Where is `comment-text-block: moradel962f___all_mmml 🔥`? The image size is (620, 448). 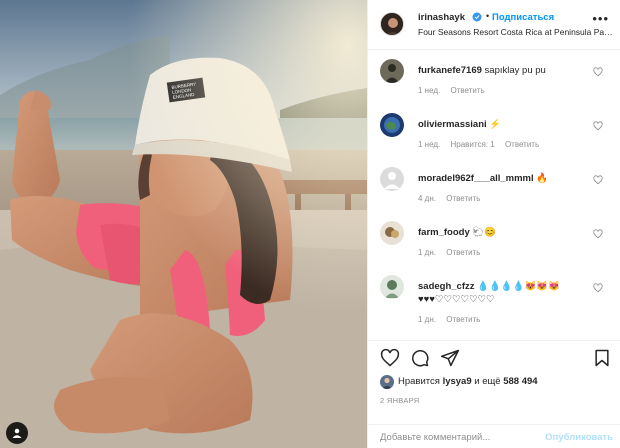
comment-text-block: moradel962f___all_mmml 🔥 is located at coordinates (503, 178).